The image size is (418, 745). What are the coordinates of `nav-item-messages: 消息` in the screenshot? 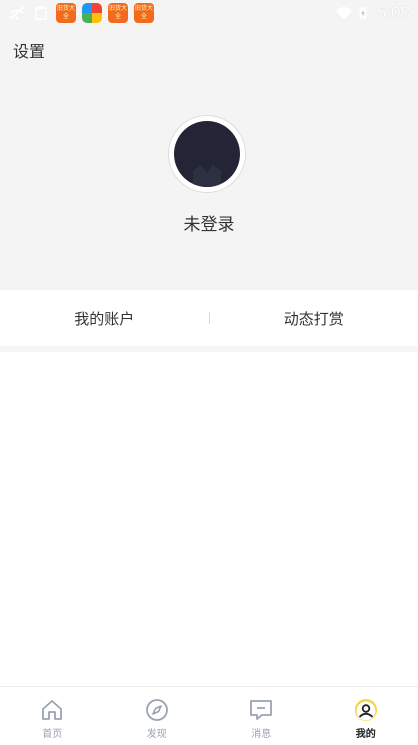 It's located at (261, 716).